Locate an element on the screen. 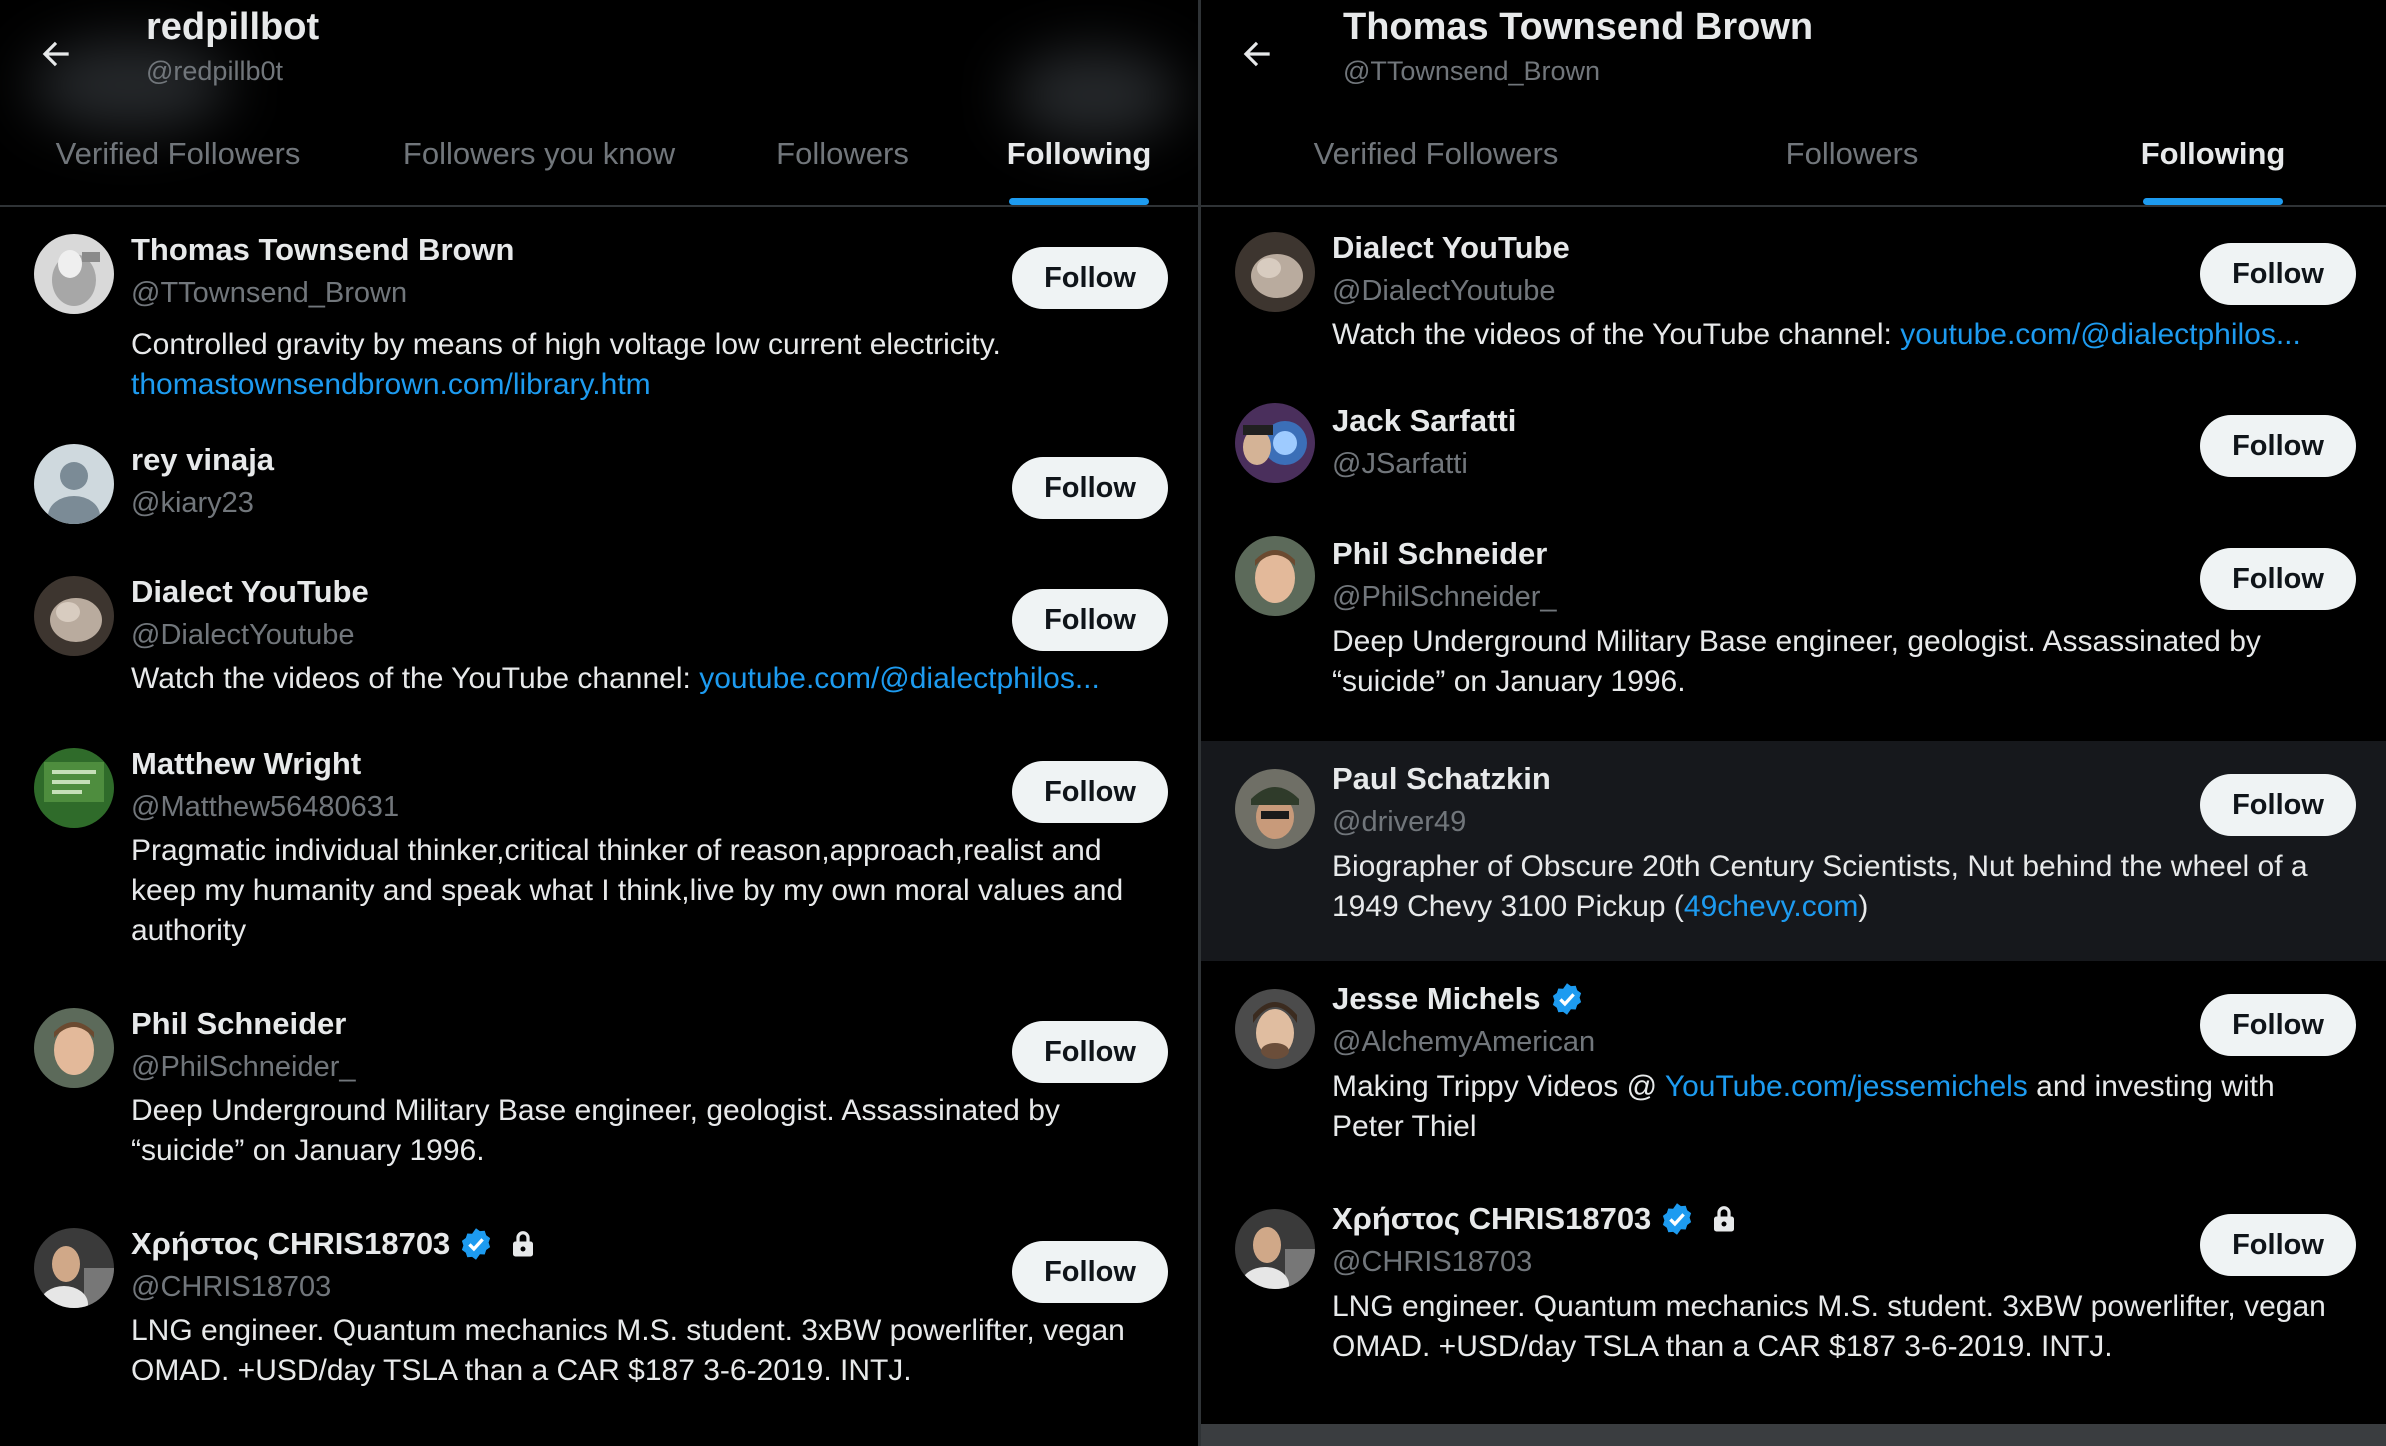 This screenshot has width=2386, height=1446. bio-link: YouTube.com/jessemichels is located at coordinates (1846, 1086).